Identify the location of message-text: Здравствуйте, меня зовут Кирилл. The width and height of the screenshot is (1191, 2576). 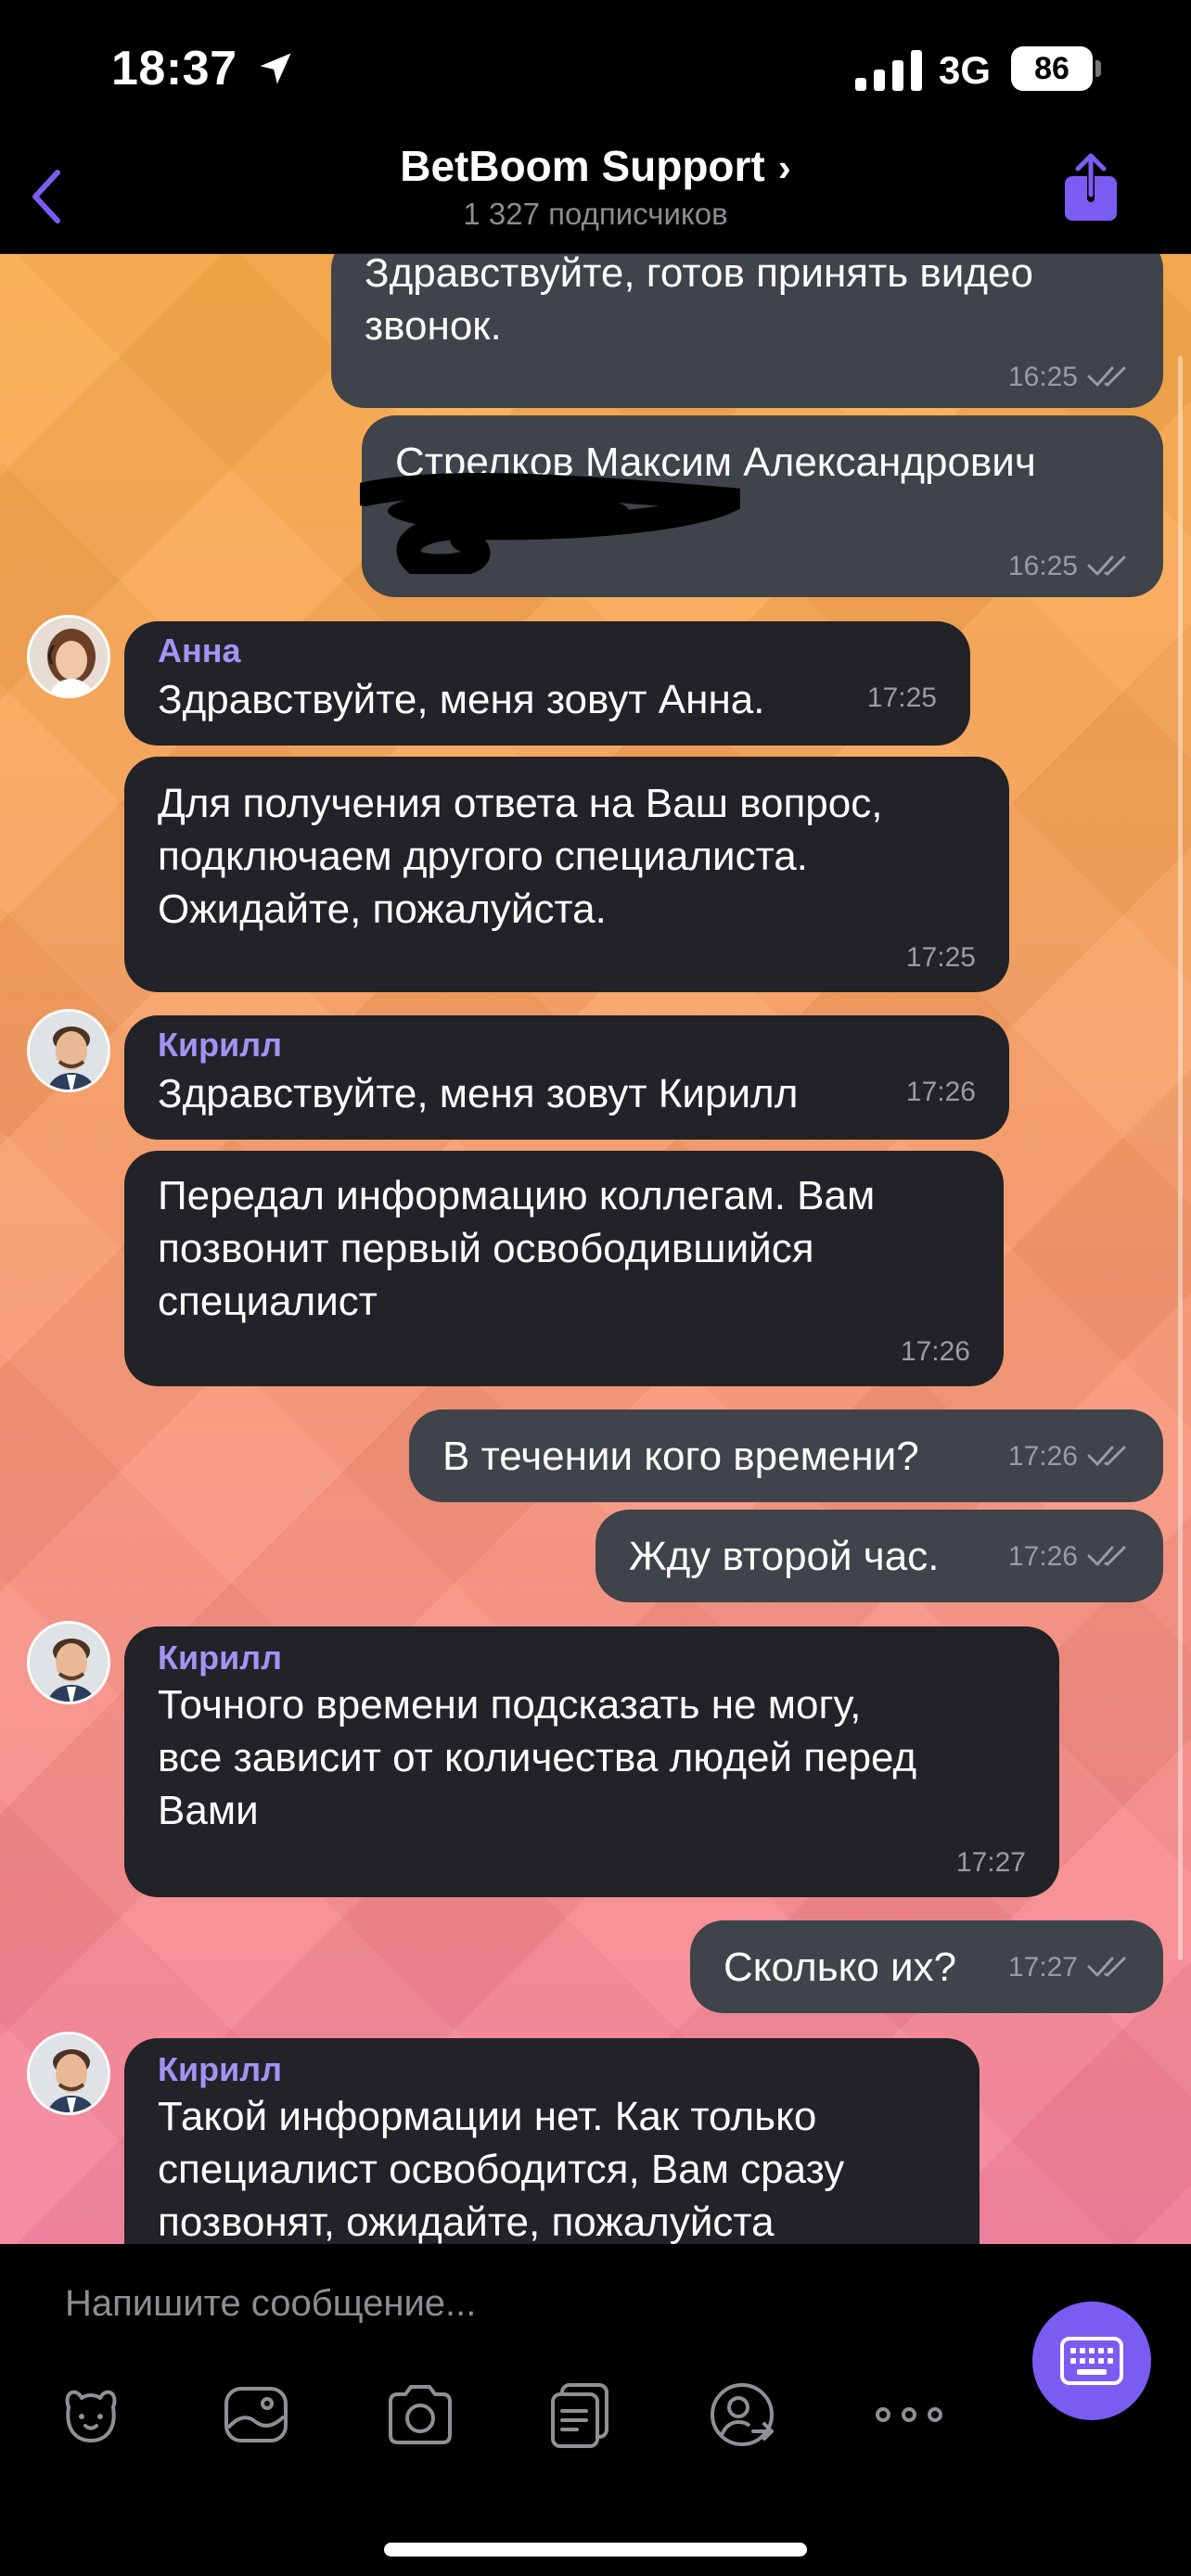
(478, 1093).